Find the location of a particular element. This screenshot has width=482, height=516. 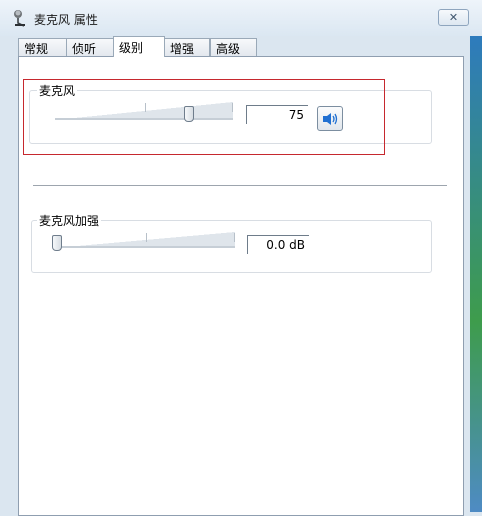

tab-label: 常规 is located at coordinates (36, 49).